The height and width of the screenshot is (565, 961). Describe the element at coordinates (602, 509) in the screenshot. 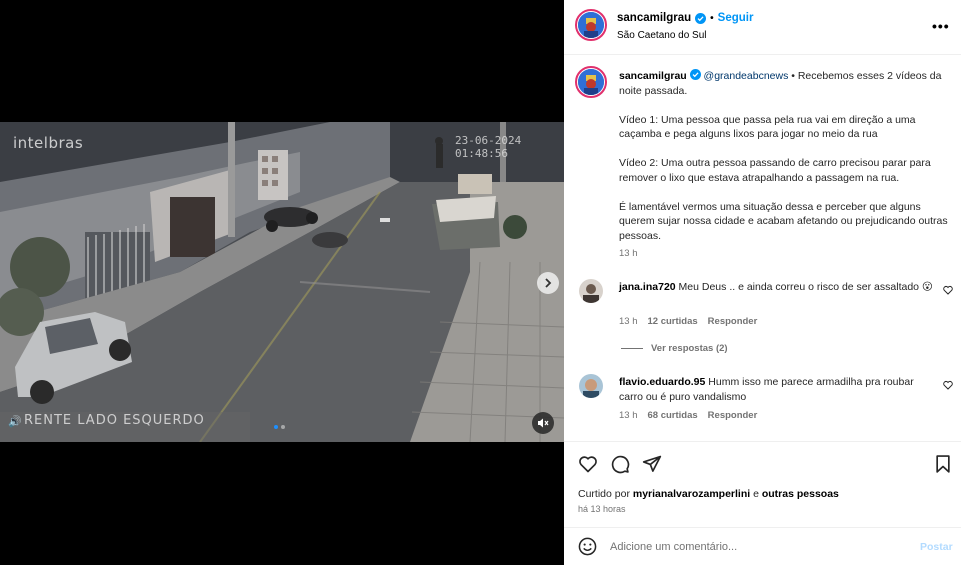

I see `post-time-ago: há 13 horas` at that location.